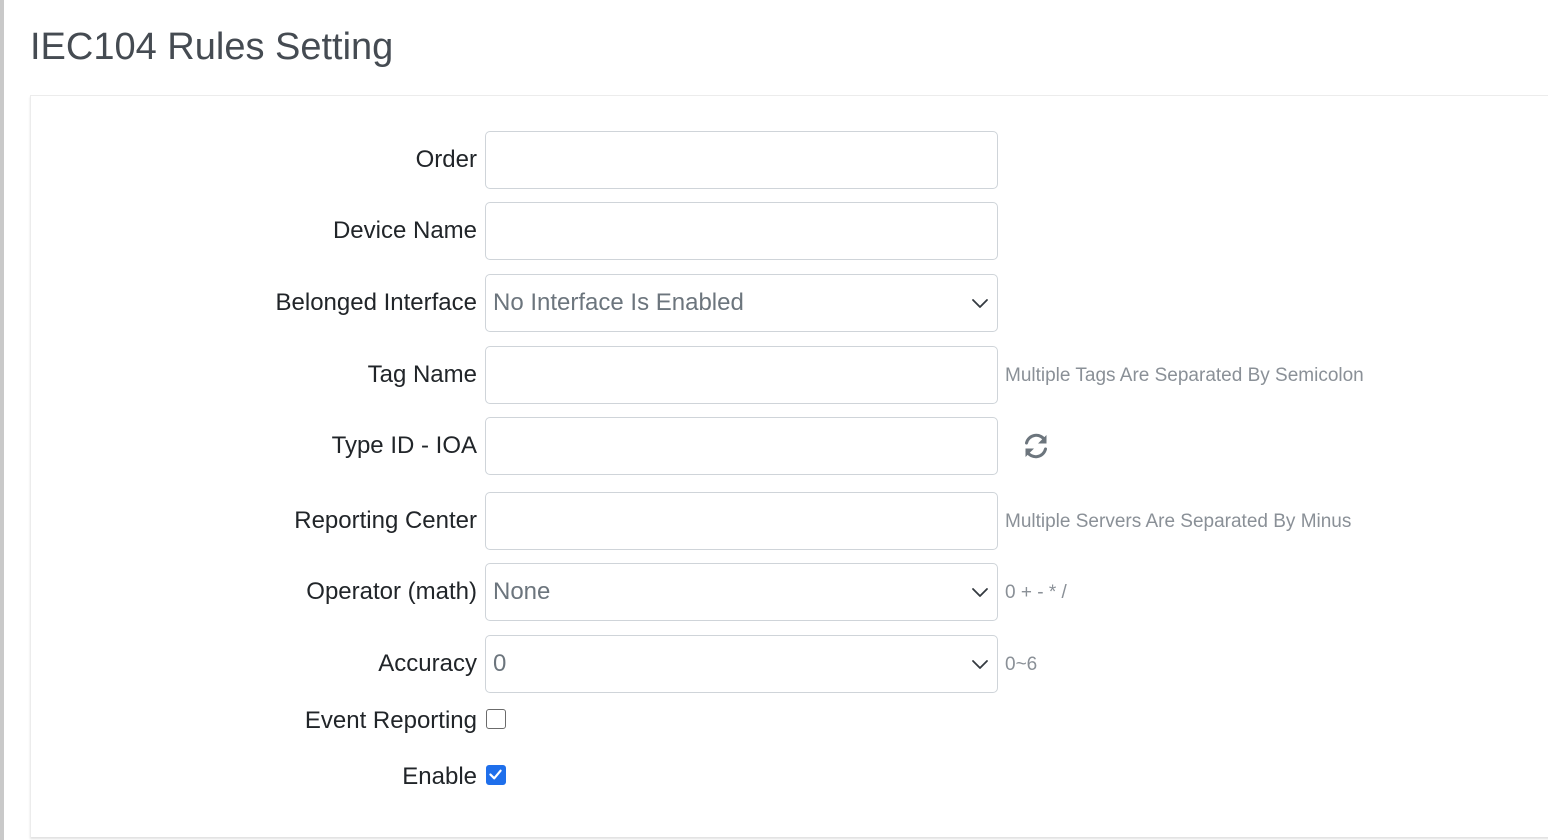 This screenshot has height=840, width=1548. What do you see at coordinates (741, 664) in the screenshot?
I see `accuracy-select: 0` at bounding box center [741, 664].